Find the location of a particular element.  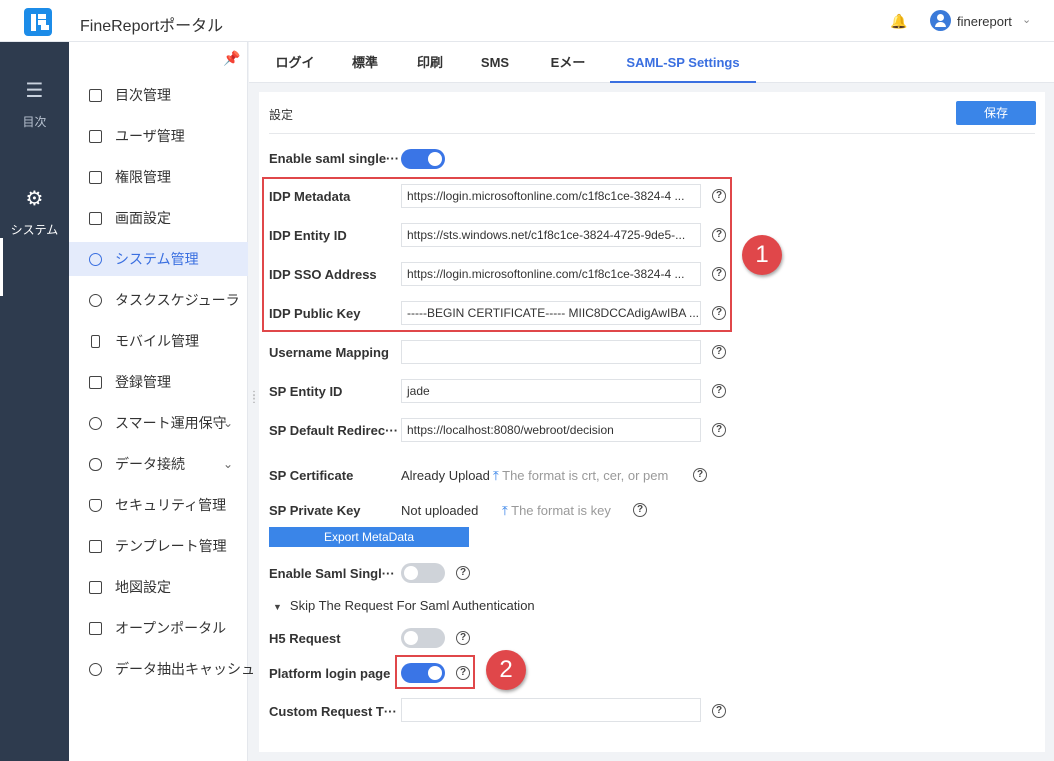

sidebar-item-label: セキュリティ管理 is located at coordinates (171, 505).